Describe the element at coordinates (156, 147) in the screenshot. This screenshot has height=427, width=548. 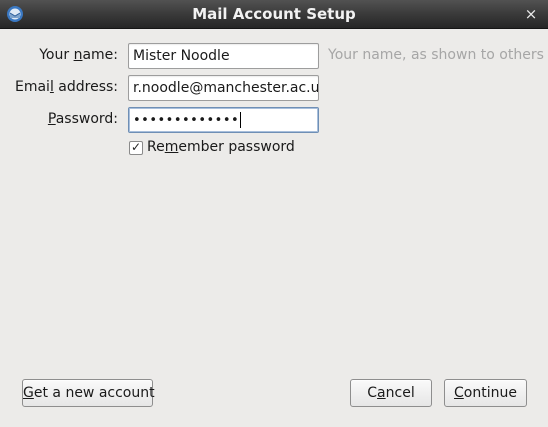
I see `remember-label-pre: Re` at that location.